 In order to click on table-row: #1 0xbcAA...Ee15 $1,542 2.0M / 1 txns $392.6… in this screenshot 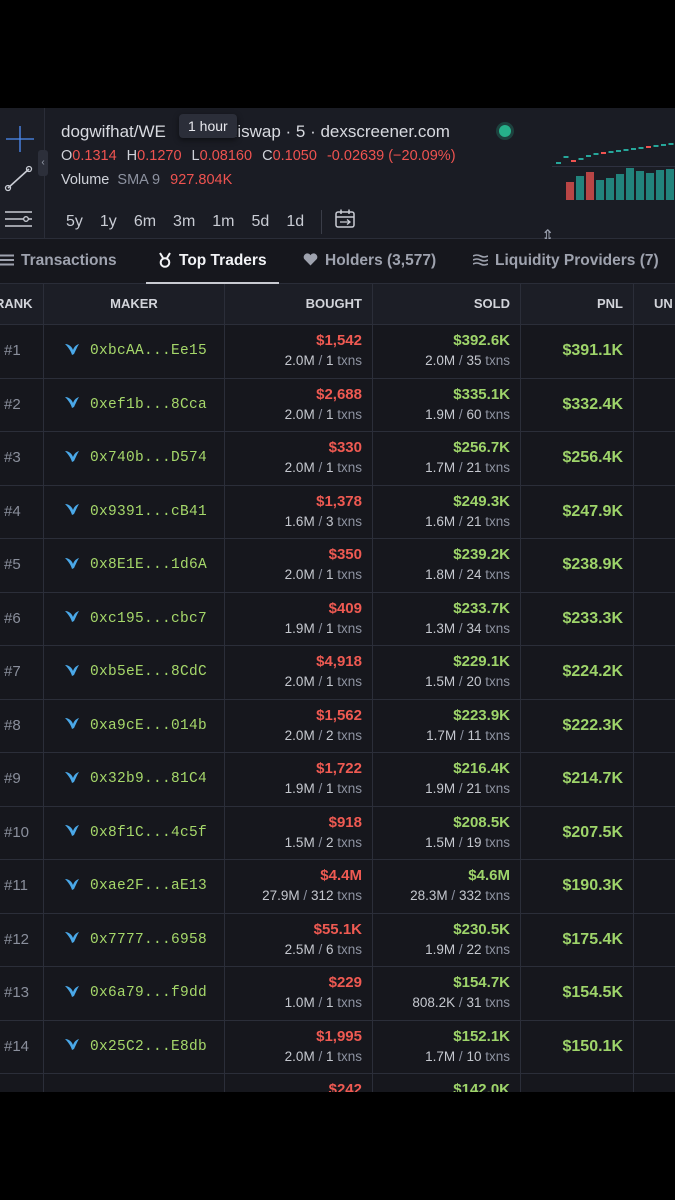, I will do `click(337, 352)`.